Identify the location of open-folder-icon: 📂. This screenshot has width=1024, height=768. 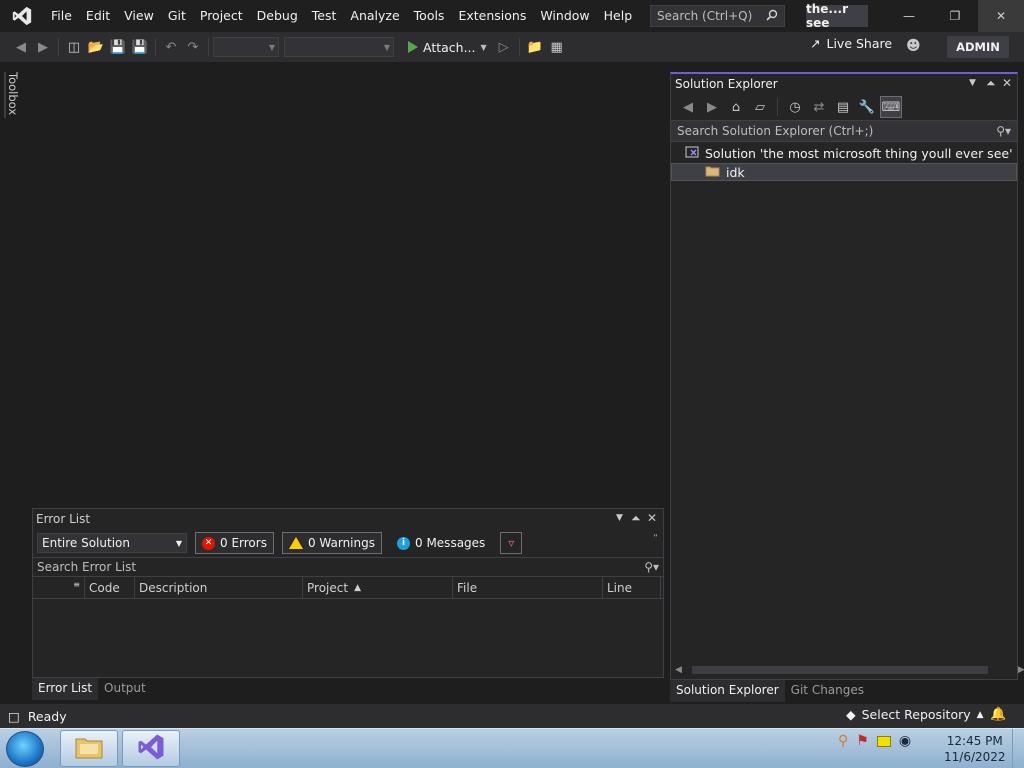
(96, 47).